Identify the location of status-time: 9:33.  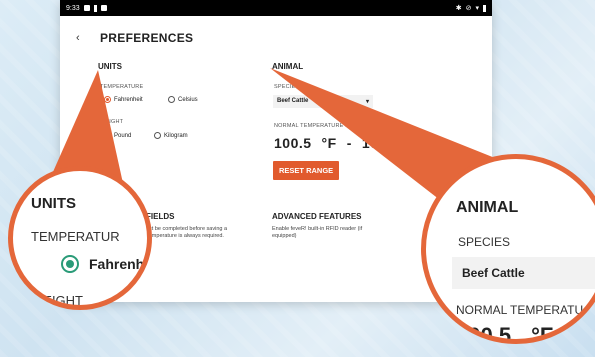
(73, 8).